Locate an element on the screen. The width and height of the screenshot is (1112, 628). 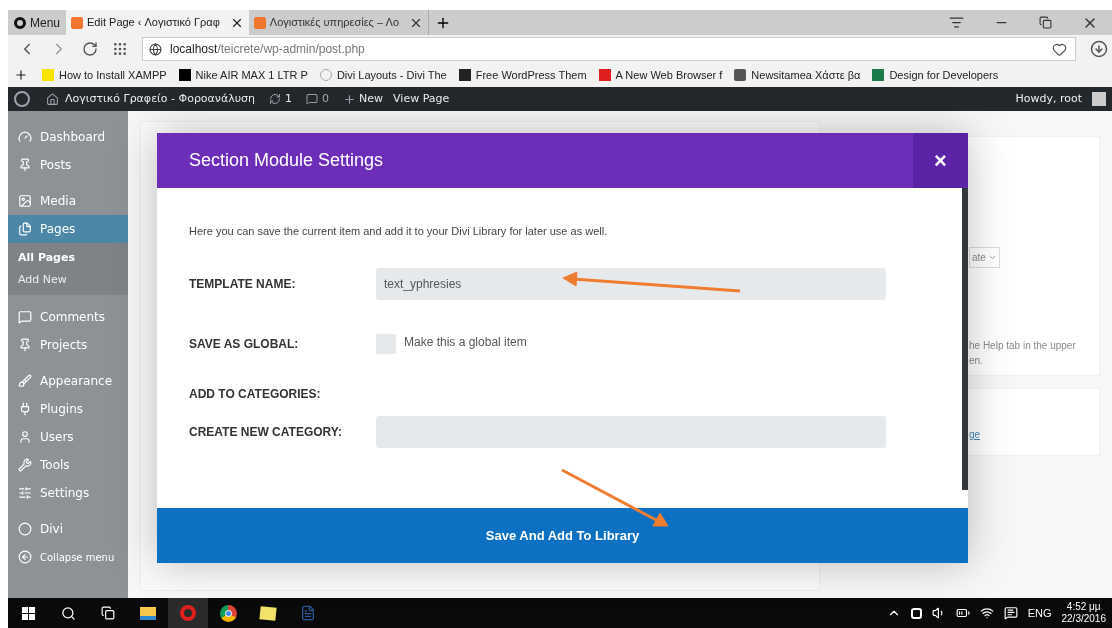
checkbox-label: Make this a global item is located at coordinates (465, 342).